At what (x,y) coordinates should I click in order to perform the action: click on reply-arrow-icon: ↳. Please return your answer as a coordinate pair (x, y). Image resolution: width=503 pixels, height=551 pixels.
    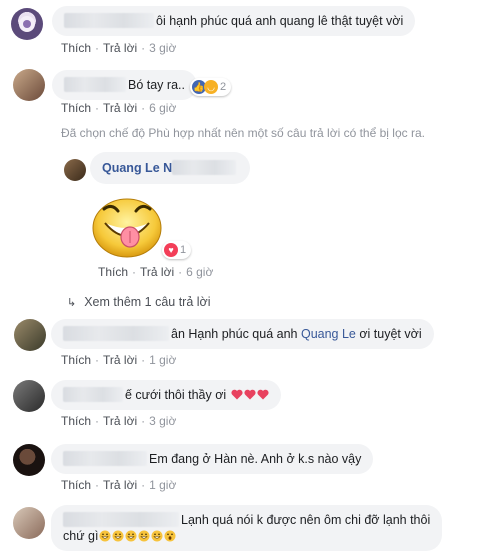
    Looking at the image, I should click on (72, 303).